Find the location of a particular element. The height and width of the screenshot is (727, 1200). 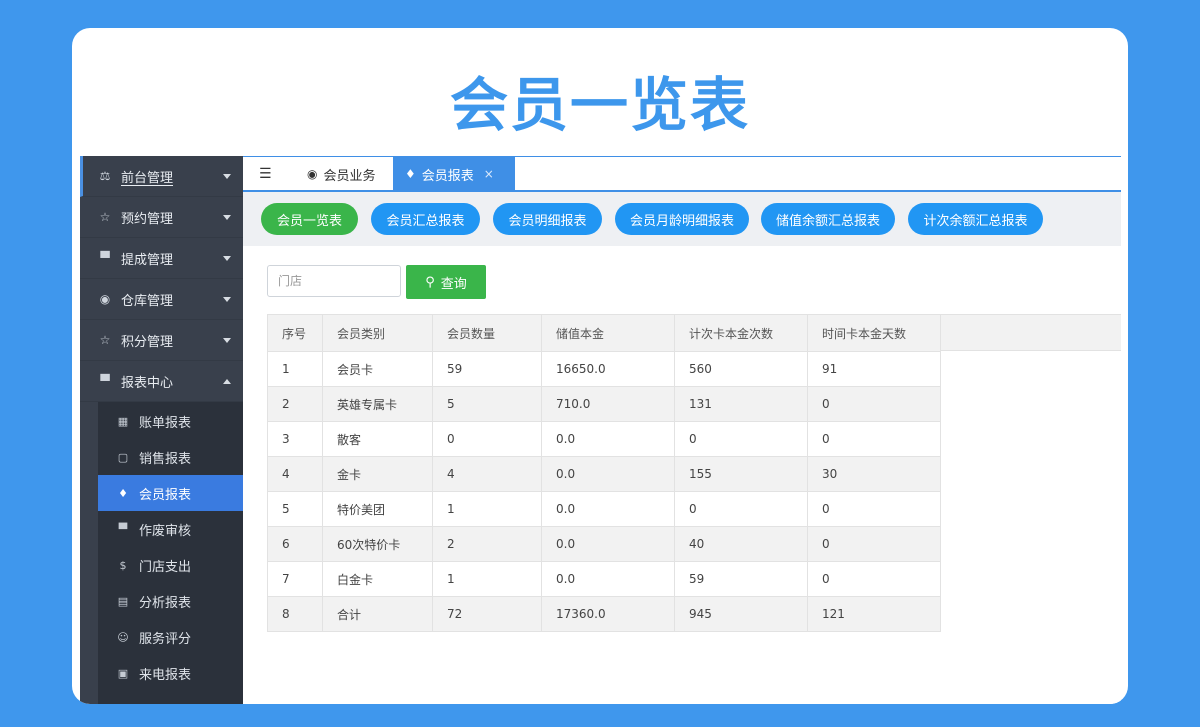

column-header: 储值本金 is located at coordinates (608, 333).